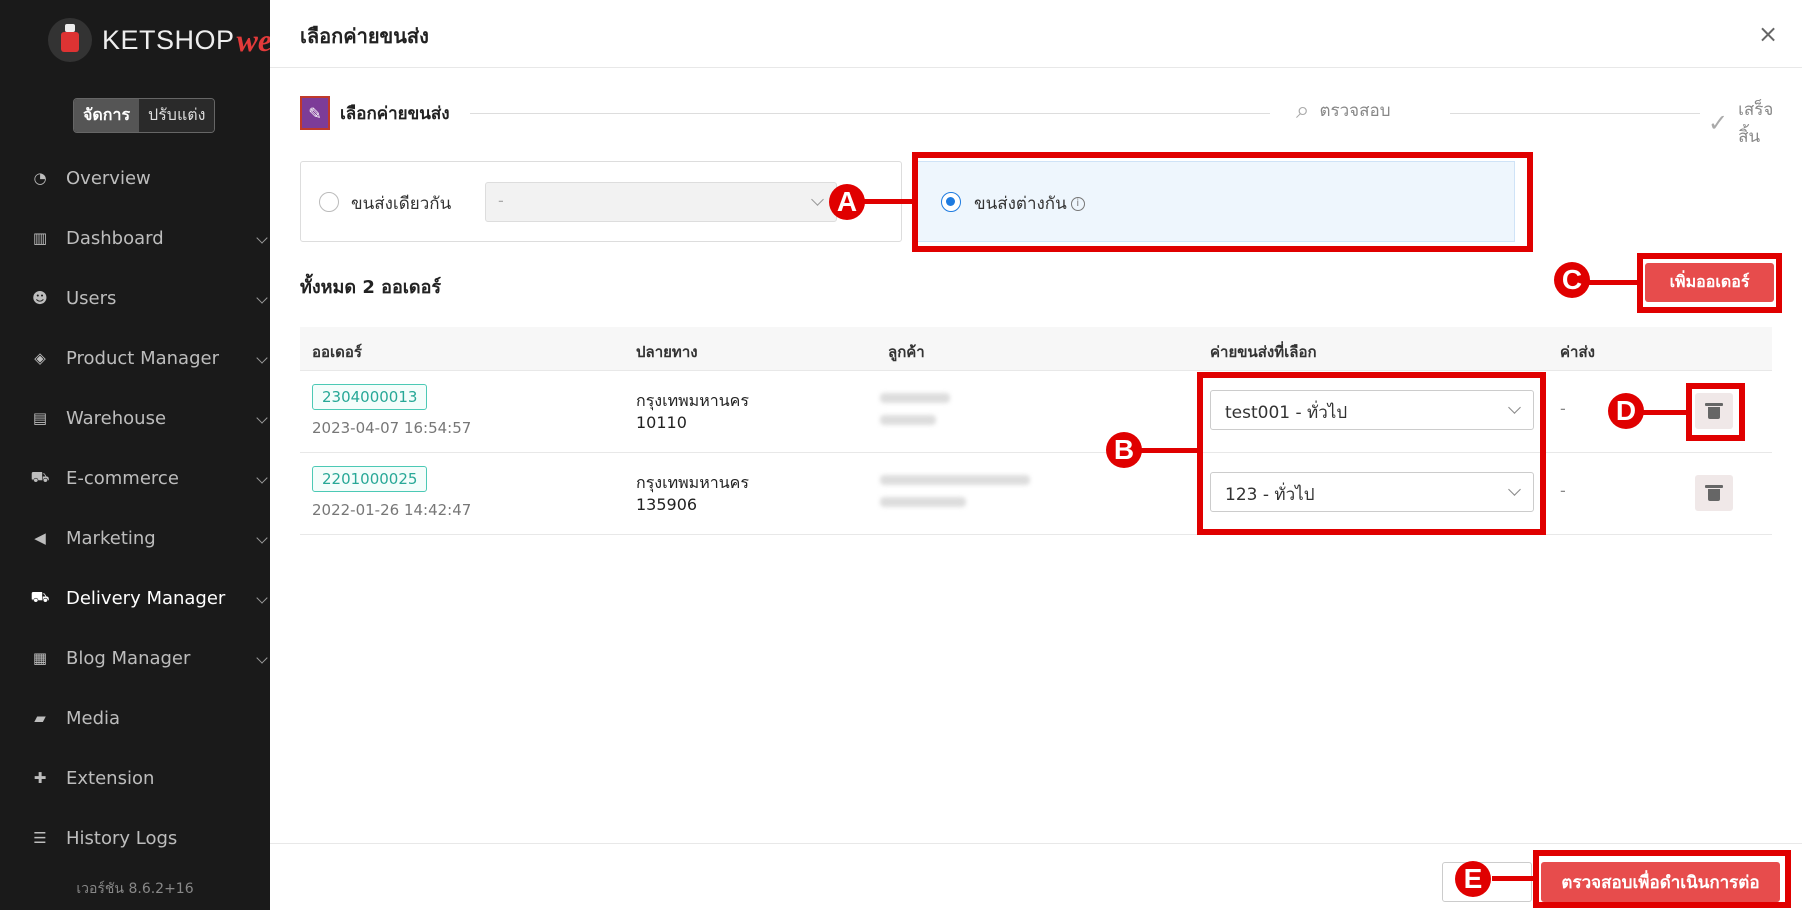 This screenshot has height=910, width=1802. I want to click on sidebar-item-dashboard: ▥ Dashboard, so click(135, 238).